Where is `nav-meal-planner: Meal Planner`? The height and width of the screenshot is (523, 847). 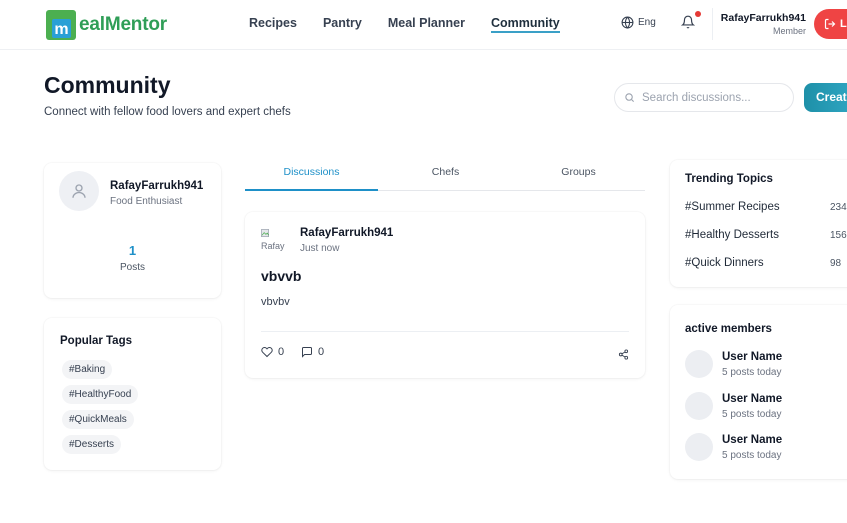 nav-meal-planner: Meal Planner is located at coordinates (426, 24).